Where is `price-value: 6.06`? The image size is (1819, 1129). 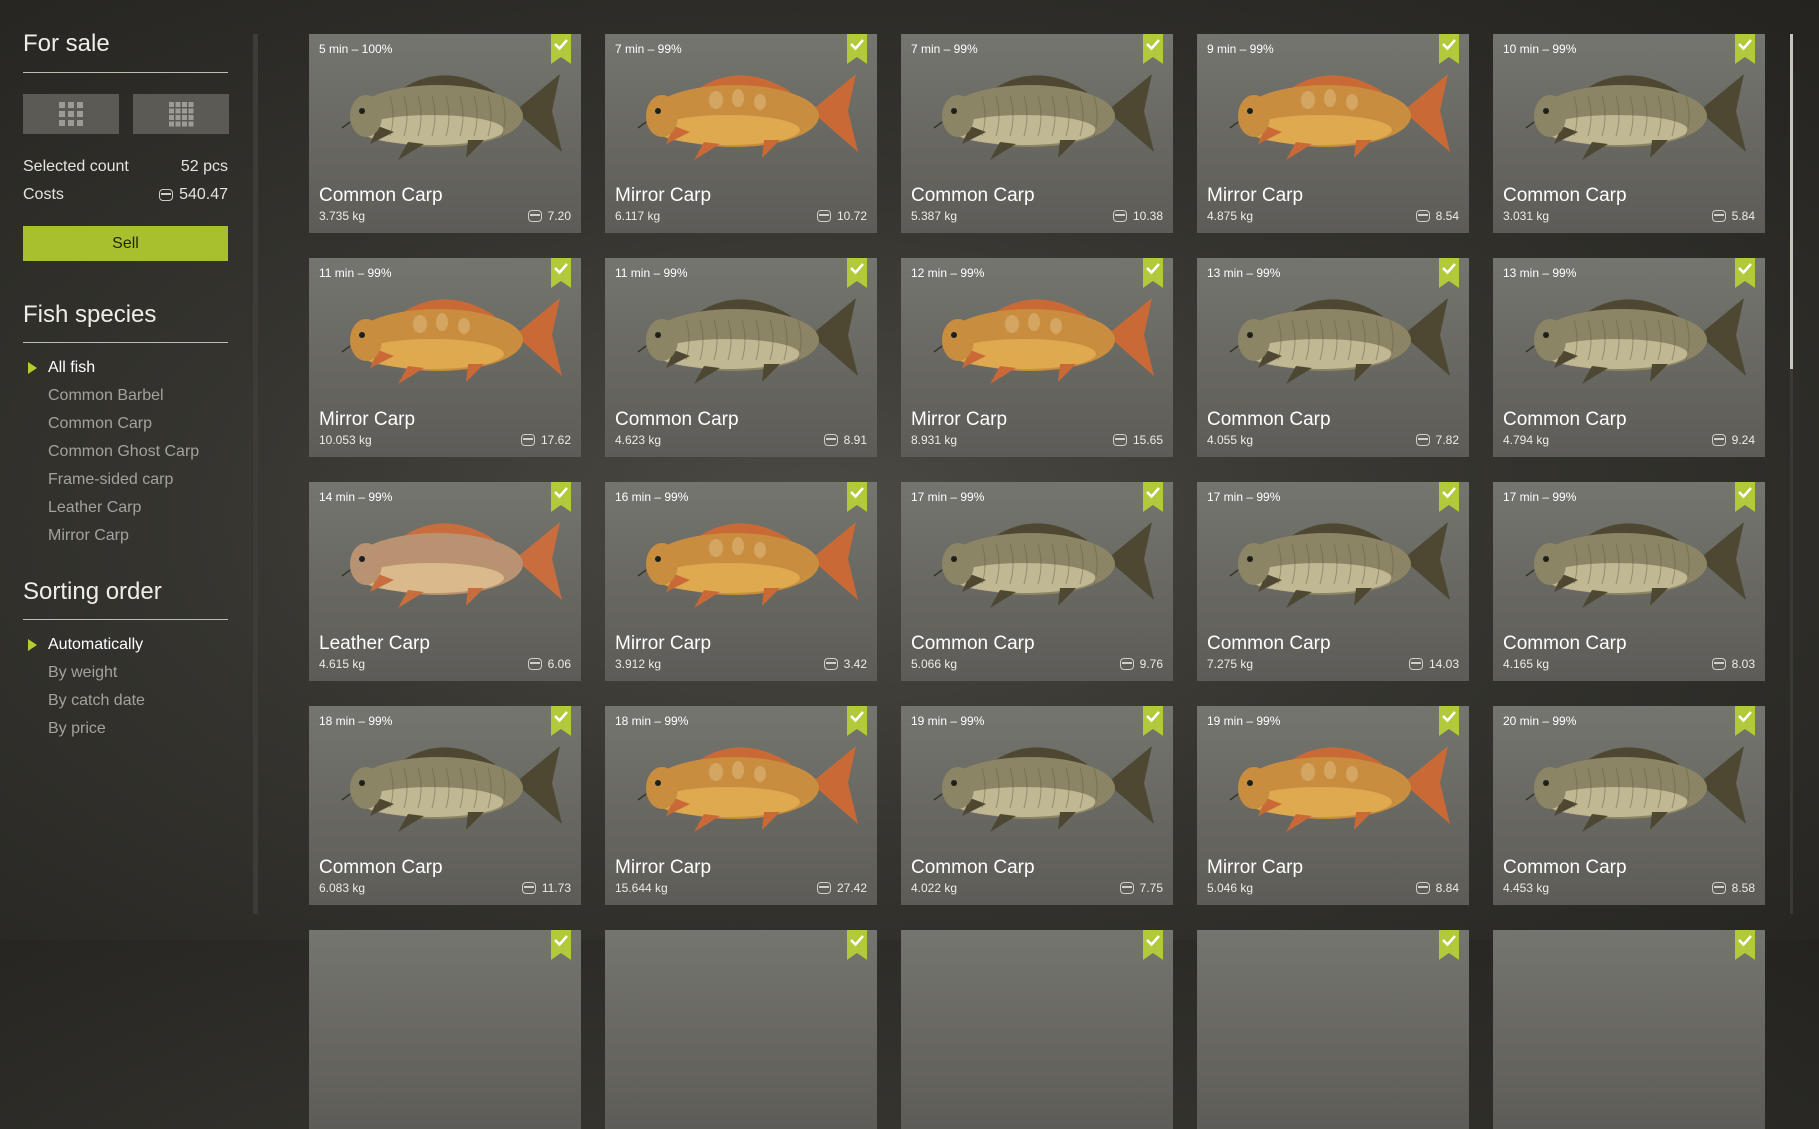
price-value: 6.06 is located at coordinates (559, 664).